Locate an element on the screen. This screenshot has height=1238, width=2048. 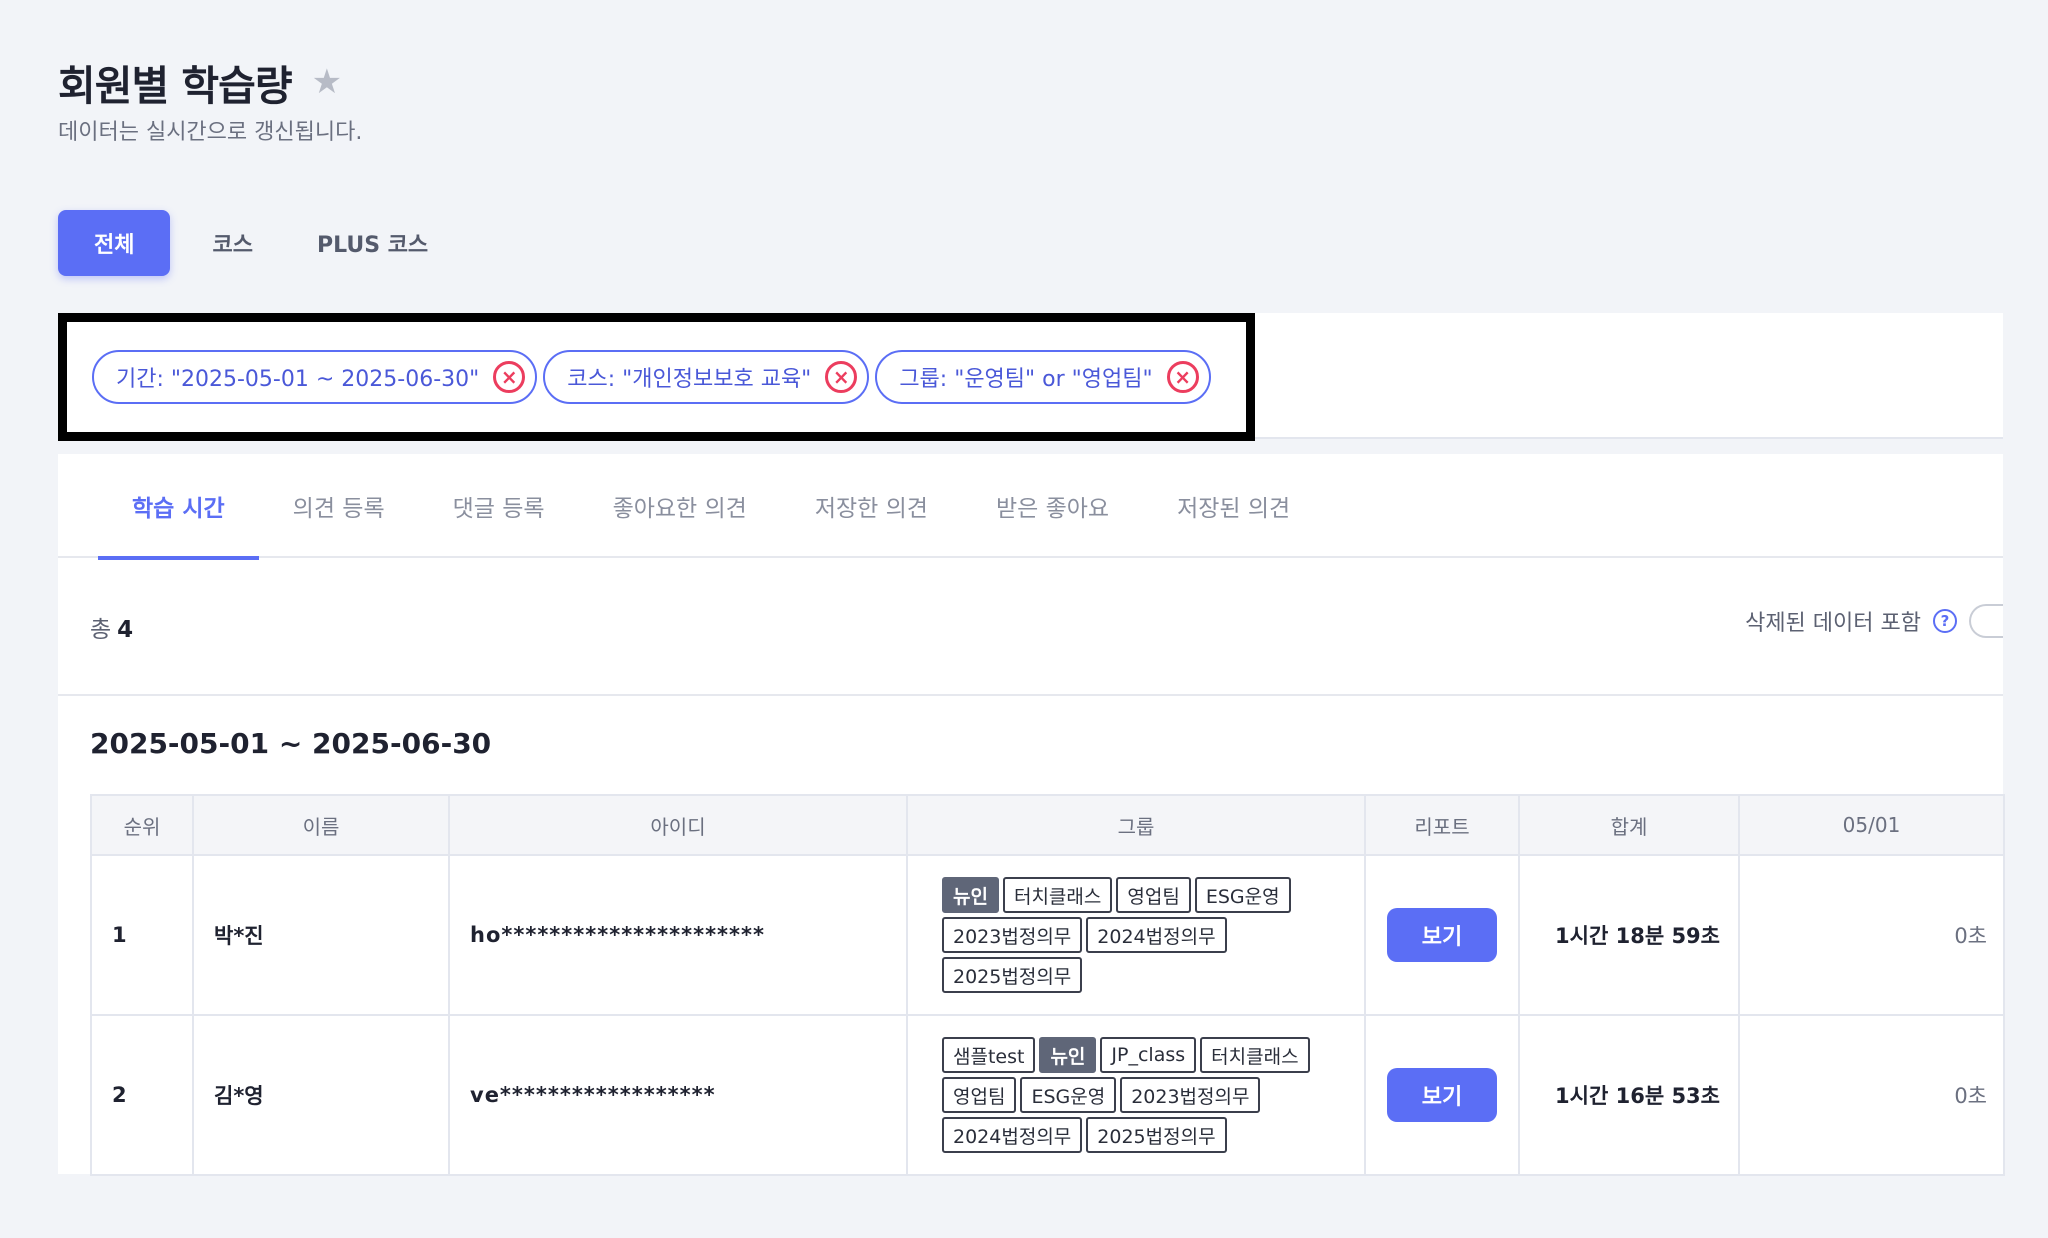
column-header: 이름 is located at coordinates (321, 825).